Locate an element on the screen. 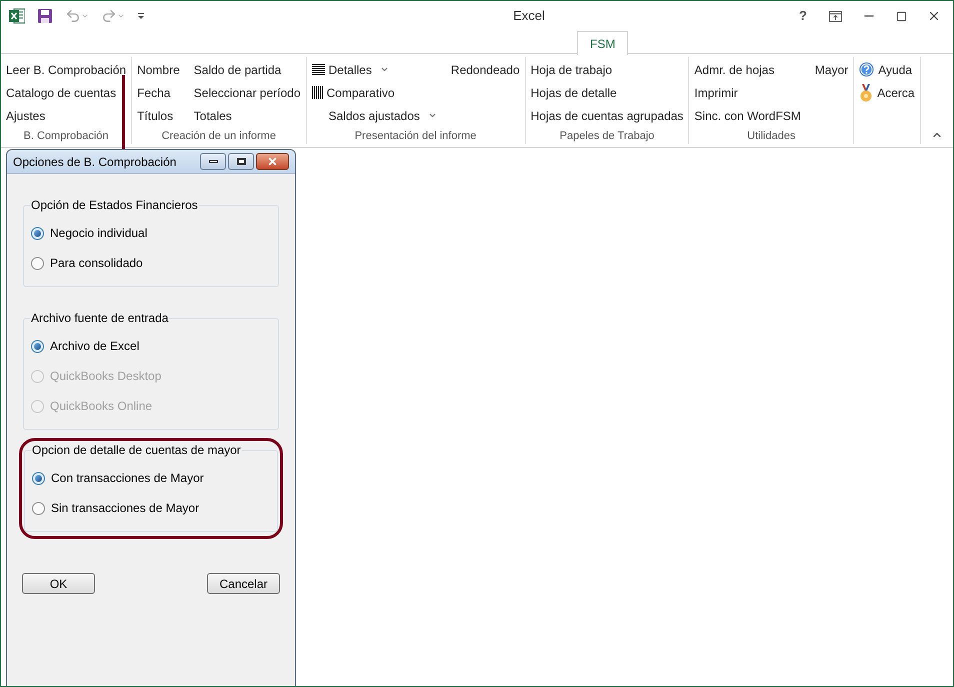  ribbon-button: Nombre is located at coordinates (158, 69).